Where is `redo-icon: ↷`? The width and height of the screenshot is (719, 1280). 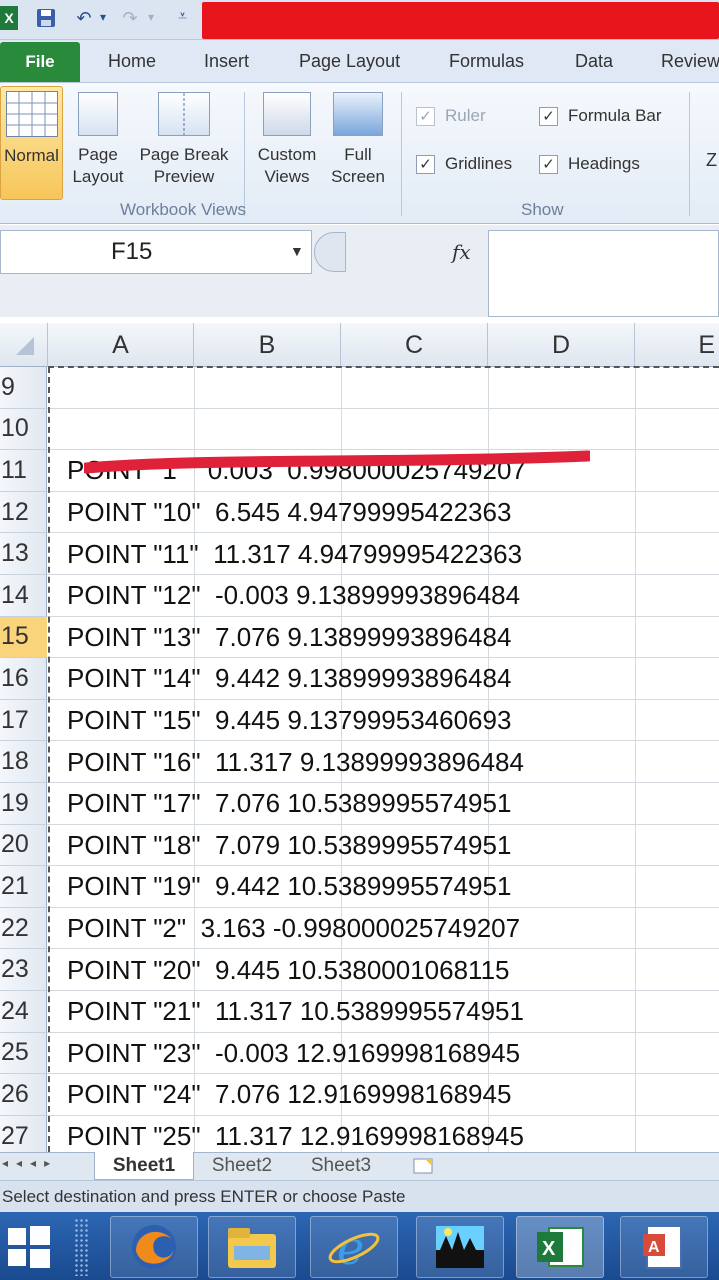
redo-icon: ↷ is located at coordinates (130, 18).